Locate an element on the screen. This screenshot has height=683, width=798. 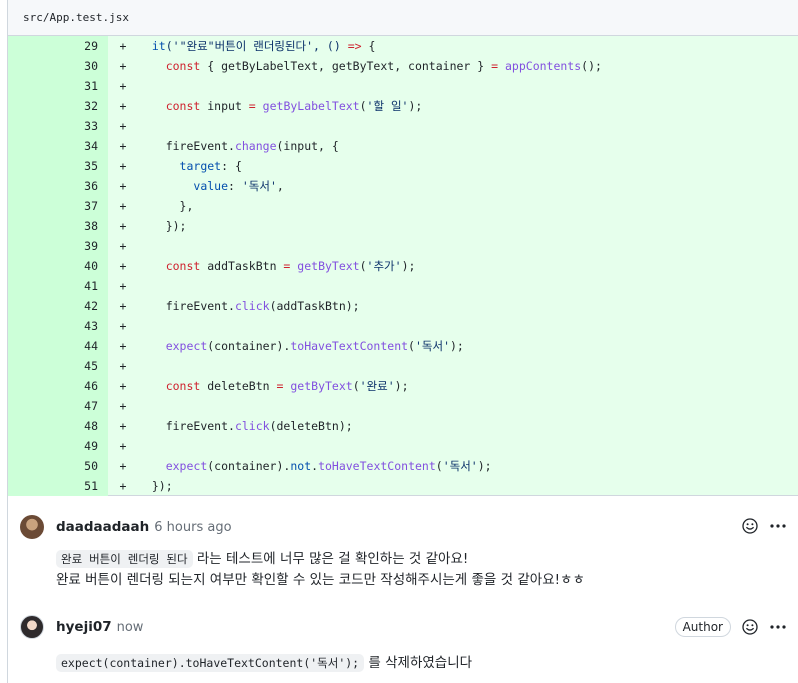
line-number: 40 is located at coordinates (58, 266).